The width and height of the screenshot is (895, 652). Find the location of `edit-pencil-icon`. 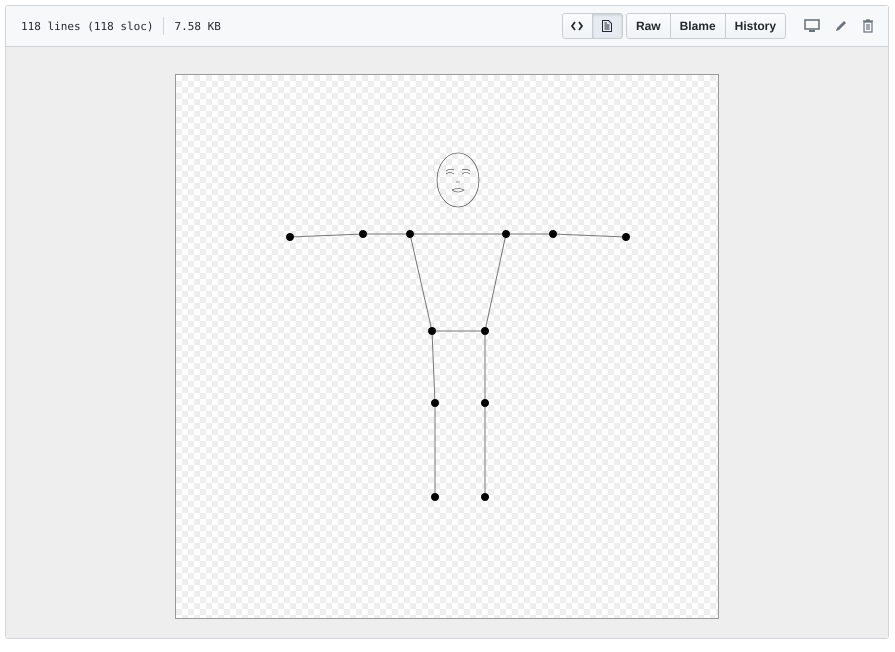

edit-pencil-icon is located at coordinates (841, 26).